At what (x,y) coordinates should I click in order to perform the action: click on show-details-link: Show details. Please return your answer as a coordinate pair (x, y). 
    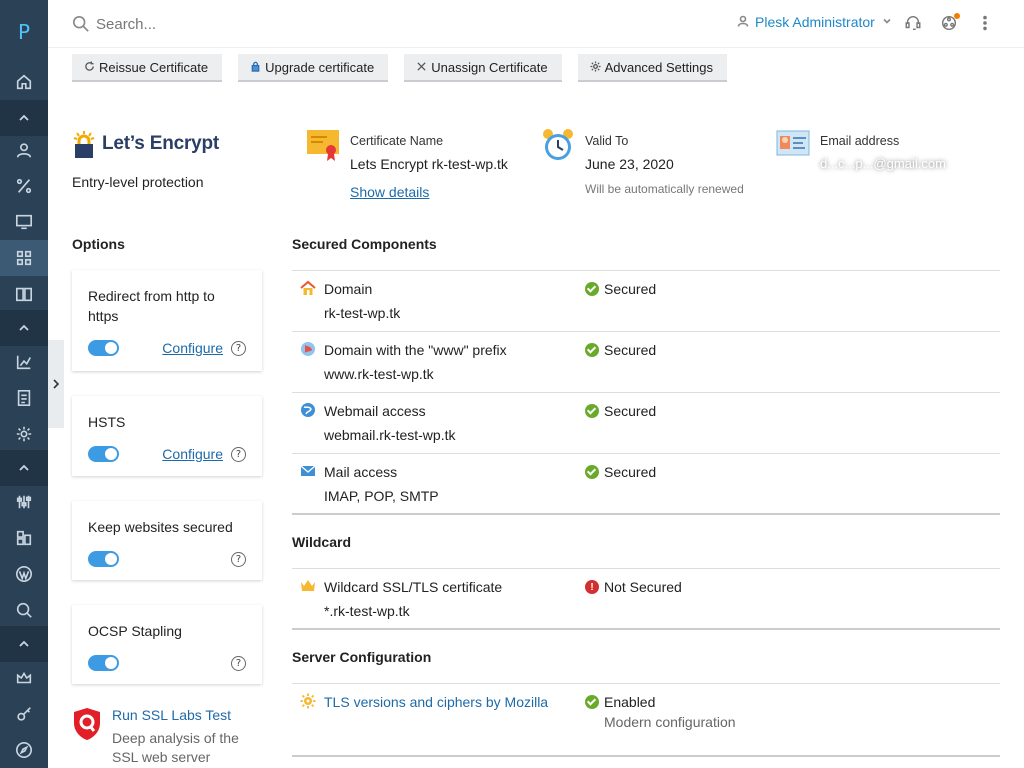
    Looking at the image, I should click on (389, 192).